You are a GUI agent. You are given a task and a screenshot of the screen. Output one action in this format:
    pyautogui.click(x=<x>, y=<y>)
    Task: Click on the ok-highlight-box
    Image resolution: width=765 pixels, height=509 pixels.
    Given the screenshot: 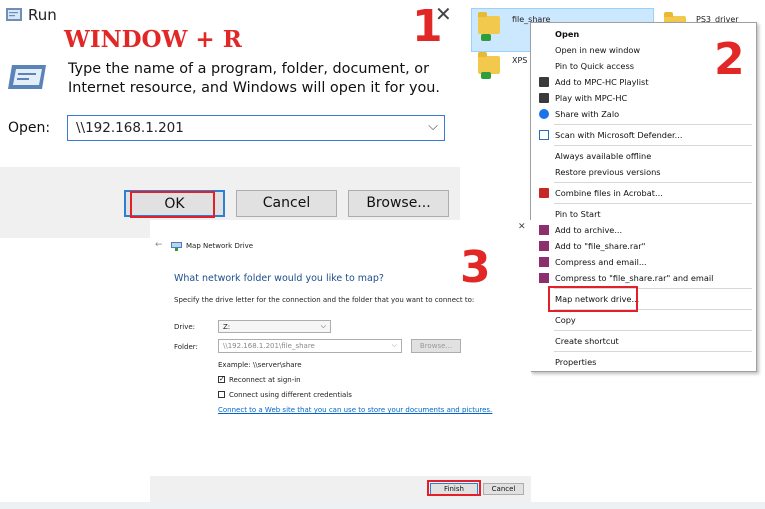 What is the action you would take?
    pyautogui.click(x=172, y=204)
    